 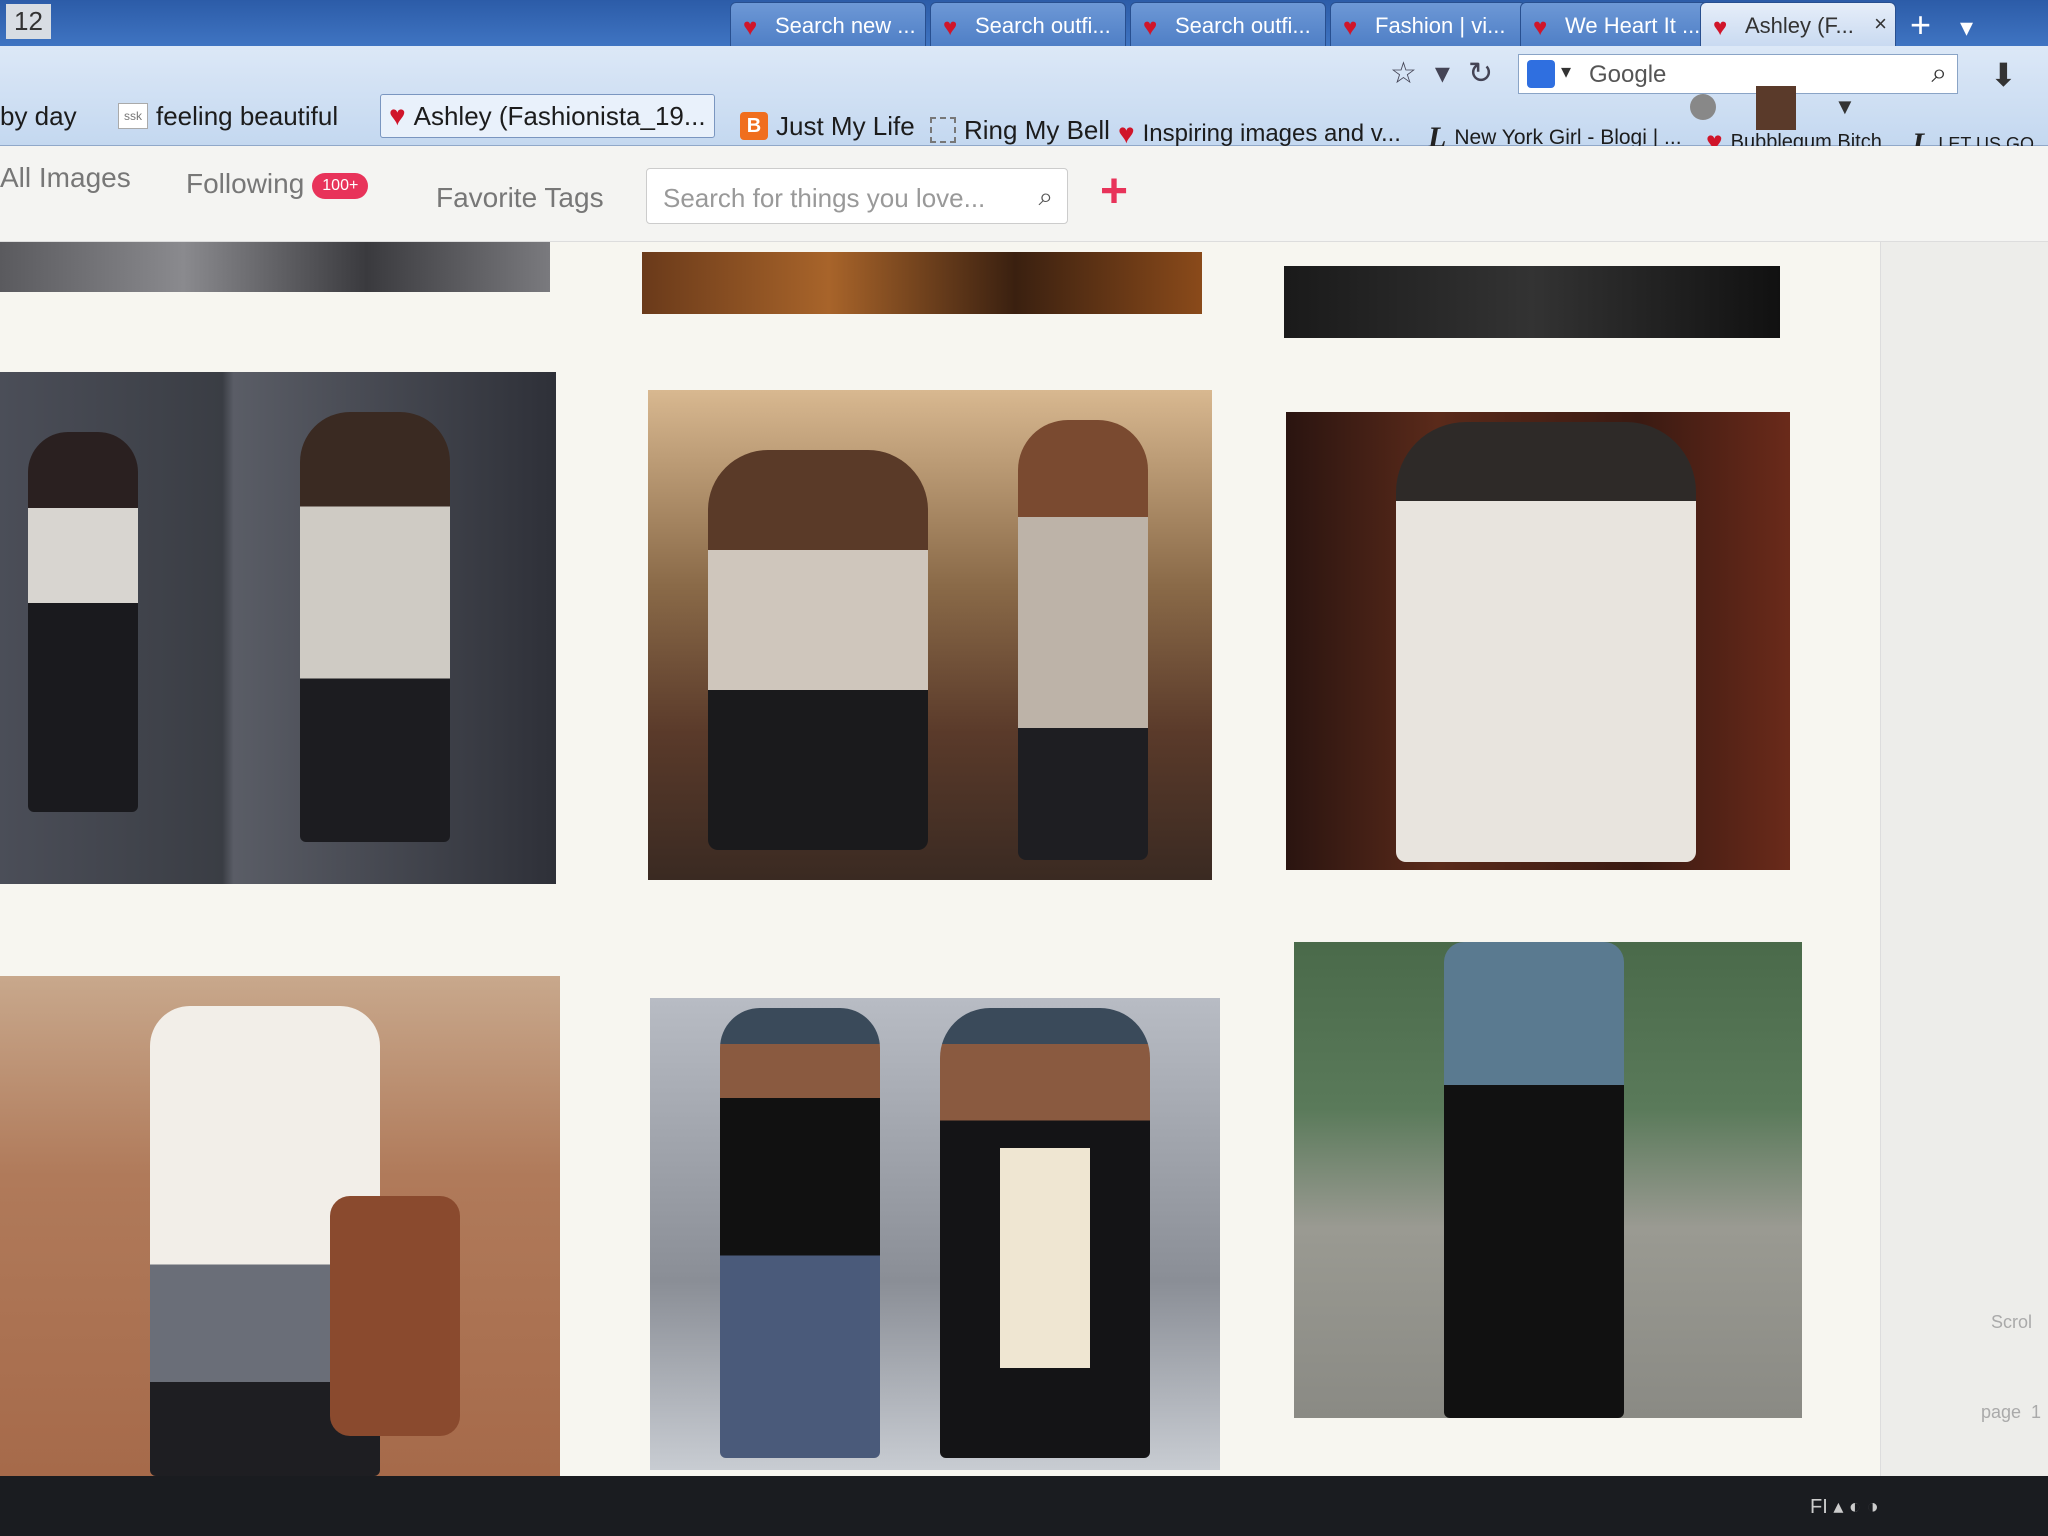 I want to click on right-sidebar: Scrol page 1, so click(x=1964, y=859).